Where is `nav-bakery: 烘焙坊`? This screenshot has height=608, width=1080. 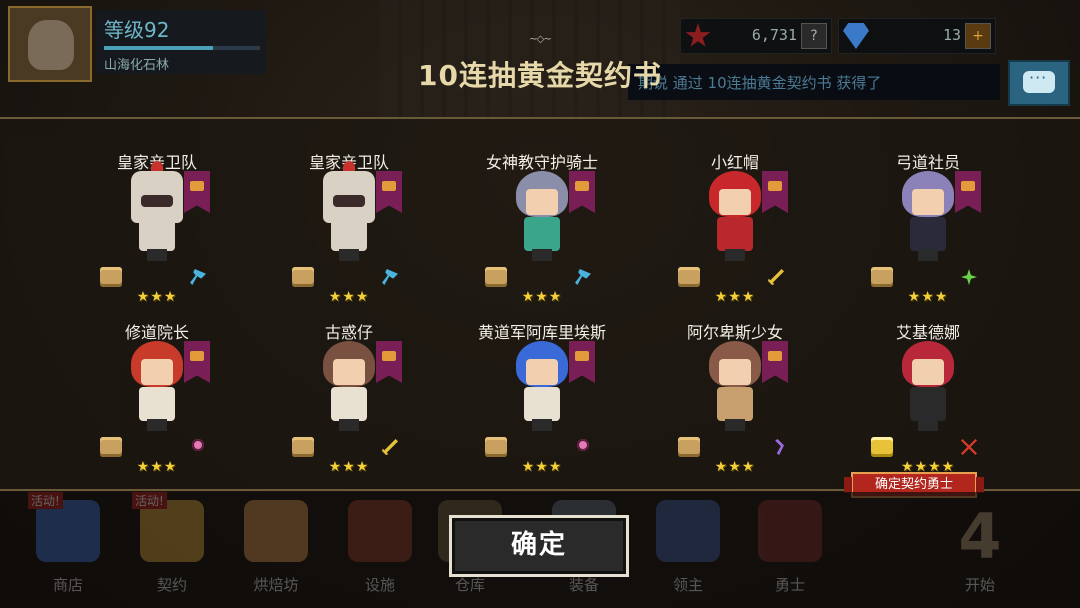
nav-bakery: 烘焙坊 is located at coordinates (276, 549).